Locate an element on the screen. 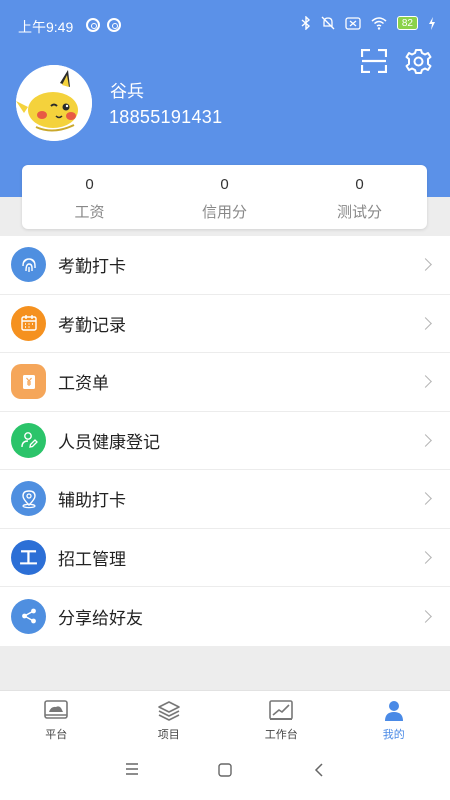 This screenshot has width=450, height=800. menu-item-label: 招工管理 is located at coordinates (92, 559).